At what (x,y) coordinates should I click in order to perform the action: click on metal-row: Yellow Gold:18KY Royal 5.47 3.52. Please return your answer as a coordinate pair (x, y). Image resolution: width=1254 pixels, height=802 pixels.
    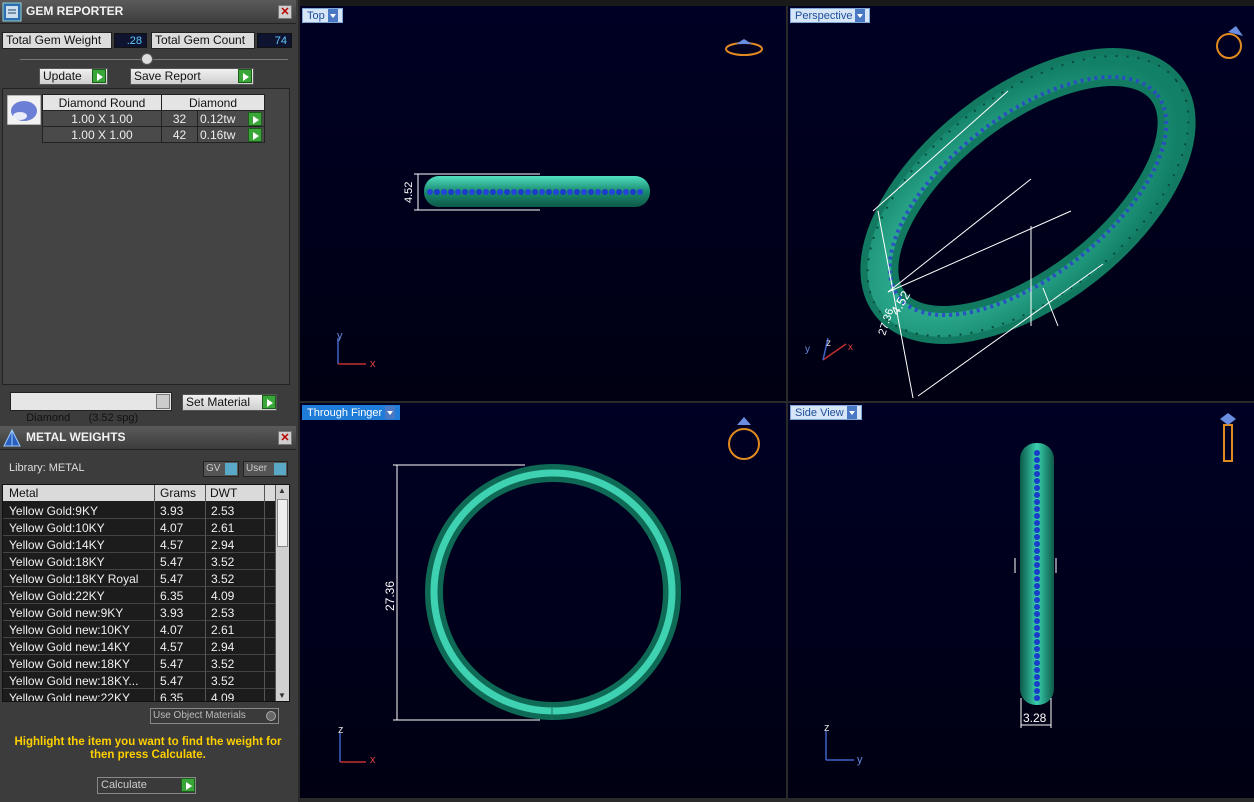
    Looking at the image, I should click on (139, 578).